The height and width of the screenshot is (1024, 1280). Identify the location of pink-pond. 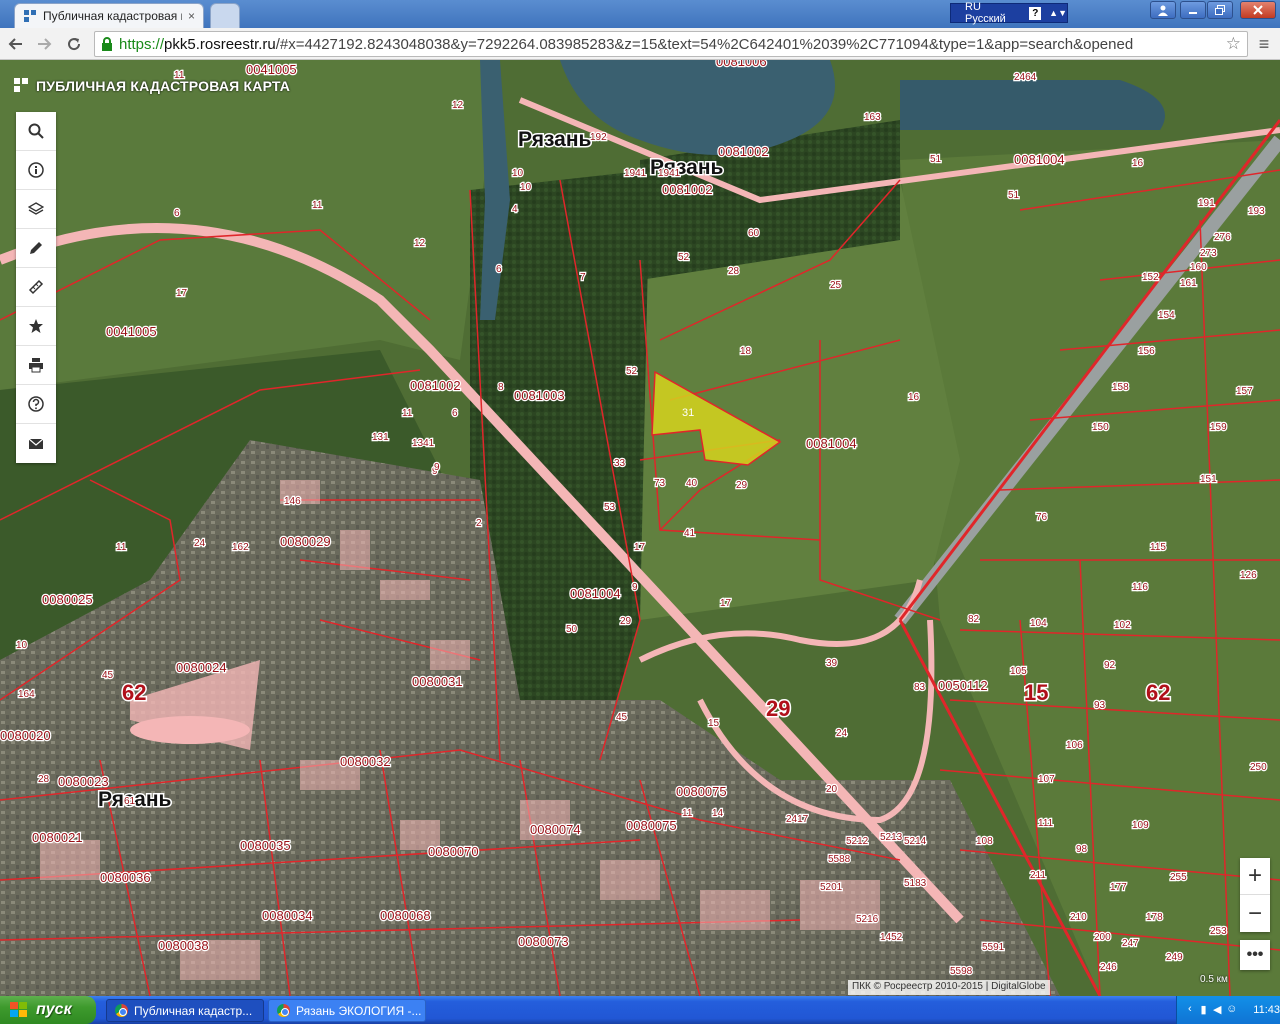
(190, 730).